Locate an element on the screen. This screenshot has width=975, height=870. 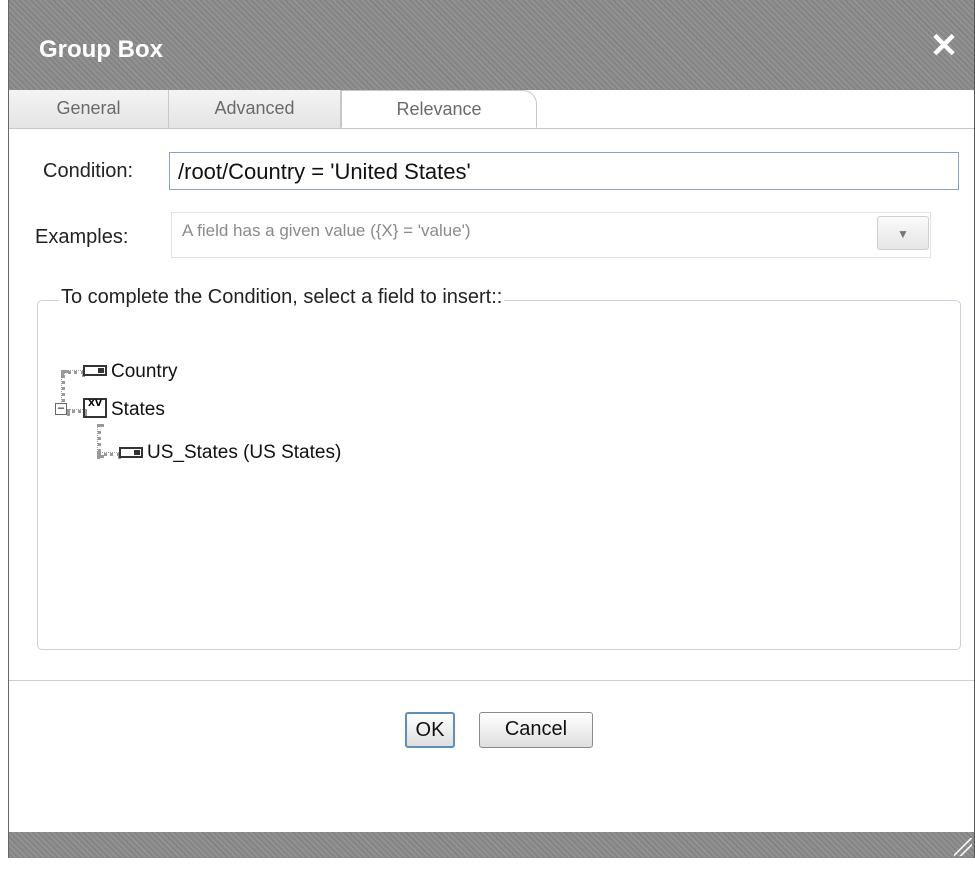
condition-input: /root/Country = 'United States' is located at coordinates (564, 171).